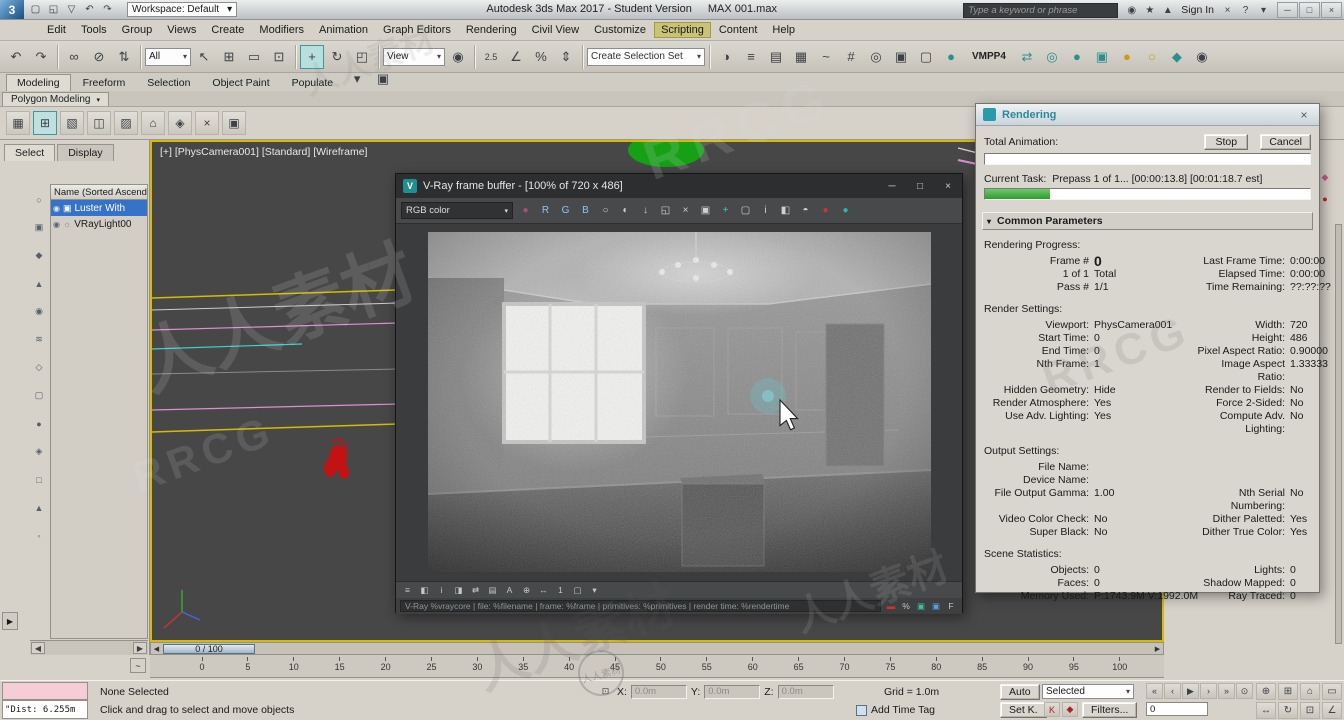  Describe the element at coordinates (851, 57) in the screenshot. I see `schematic-view-icon: #` at that location.